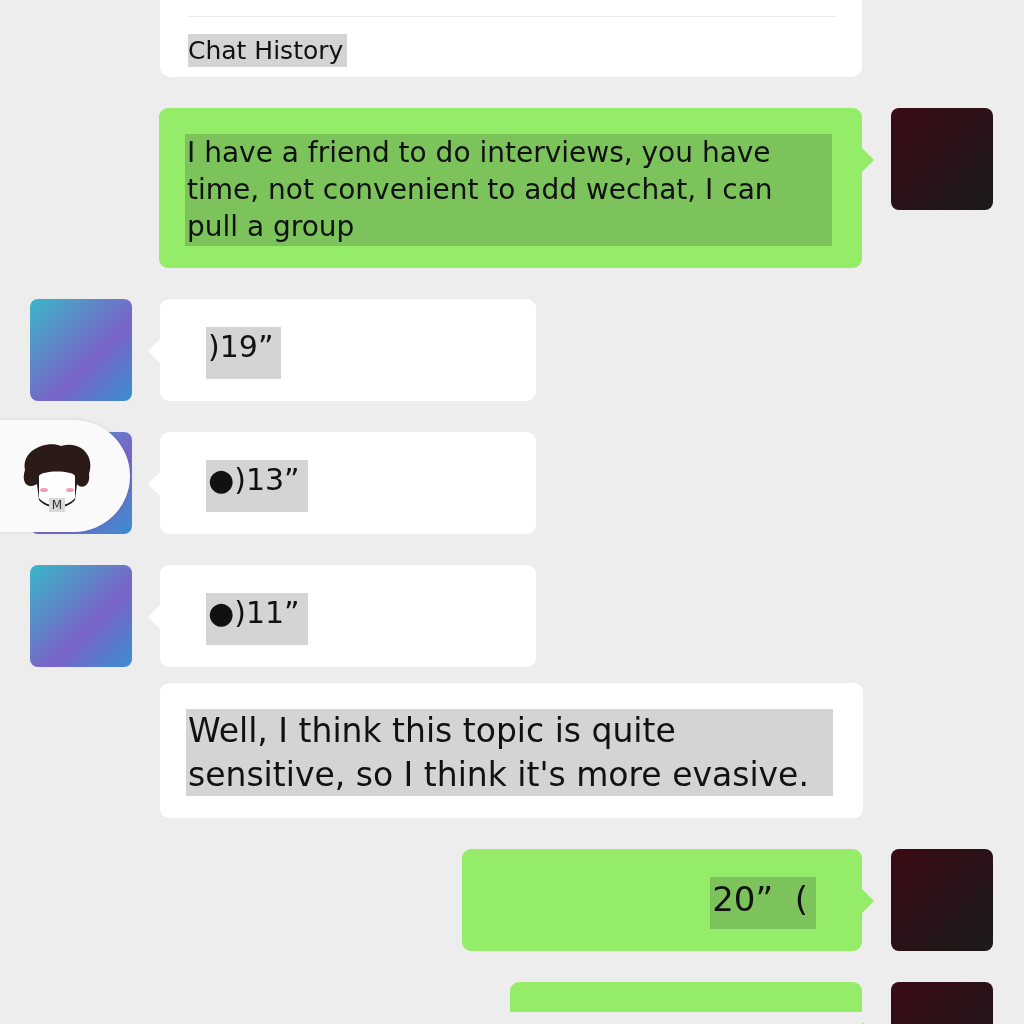 The width and height of the screenshot is (1024, 1024). What do you see at coordinates (244, 352) in the screenshot?
I see `voice-duration: )19”` at bounding box center [244, 352].